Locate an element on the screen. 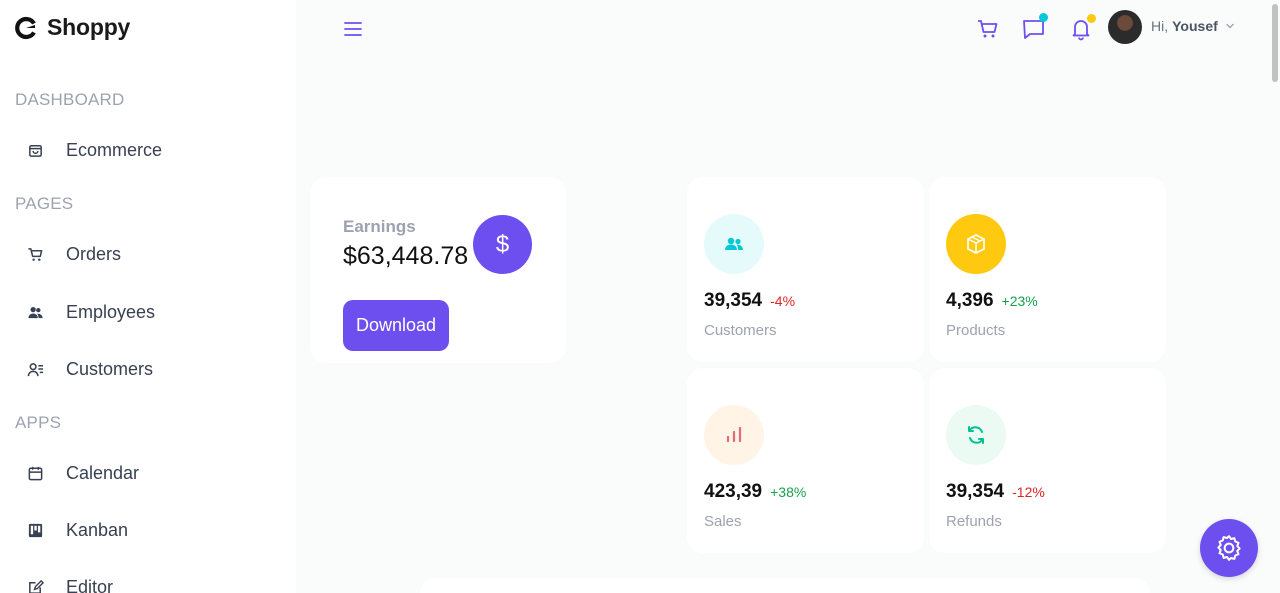 This screenshot has width=1280, height=593. edit-icon is located at coordinates (35, 585).